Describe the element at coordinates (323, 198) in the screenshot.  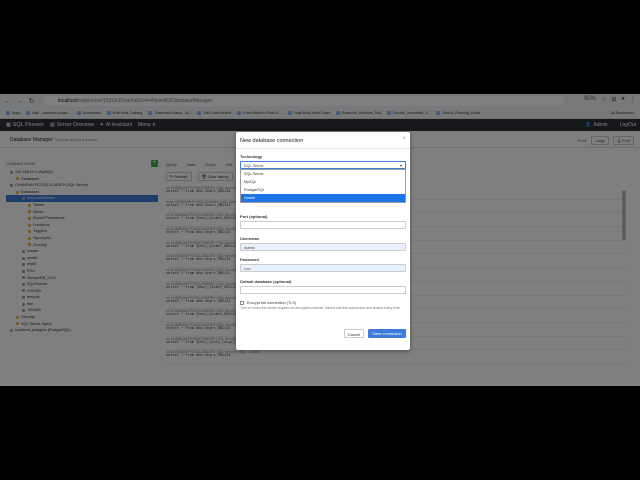
I see `technology-option: Oracle` at that location.